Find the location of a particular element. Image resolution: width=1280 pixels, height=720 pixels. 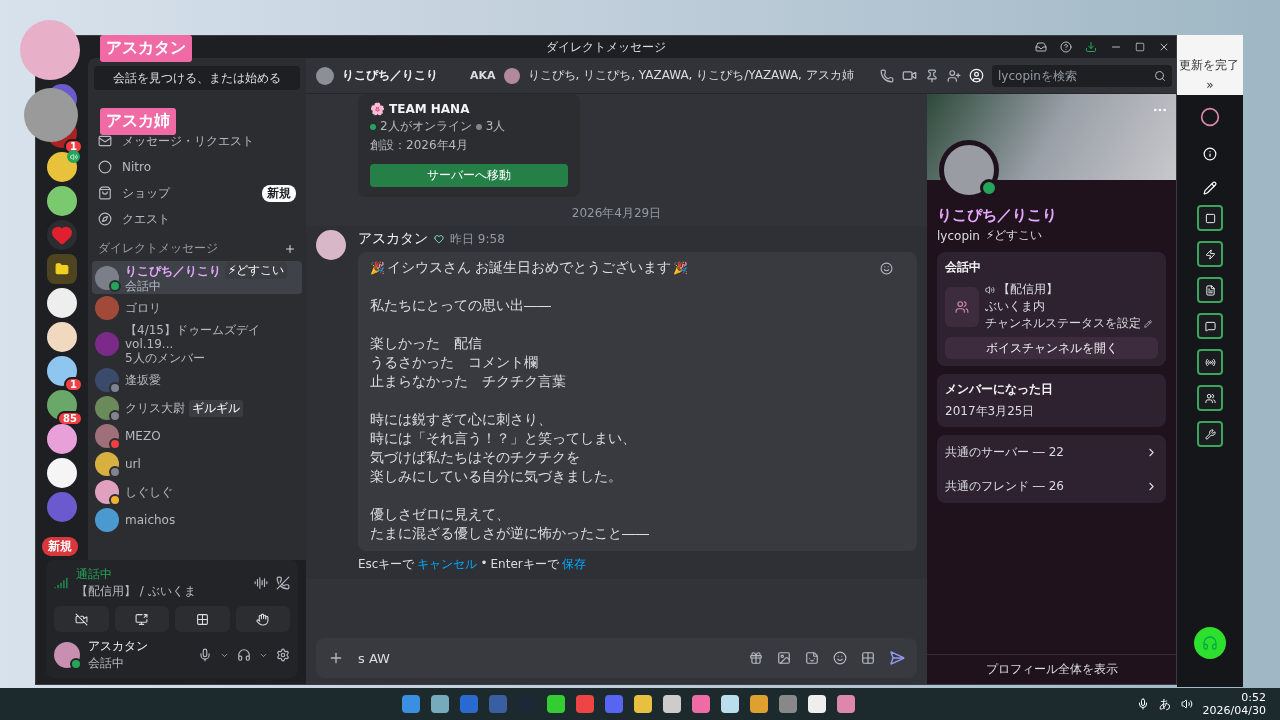

chat-button is located at coordinates (1210, 326).